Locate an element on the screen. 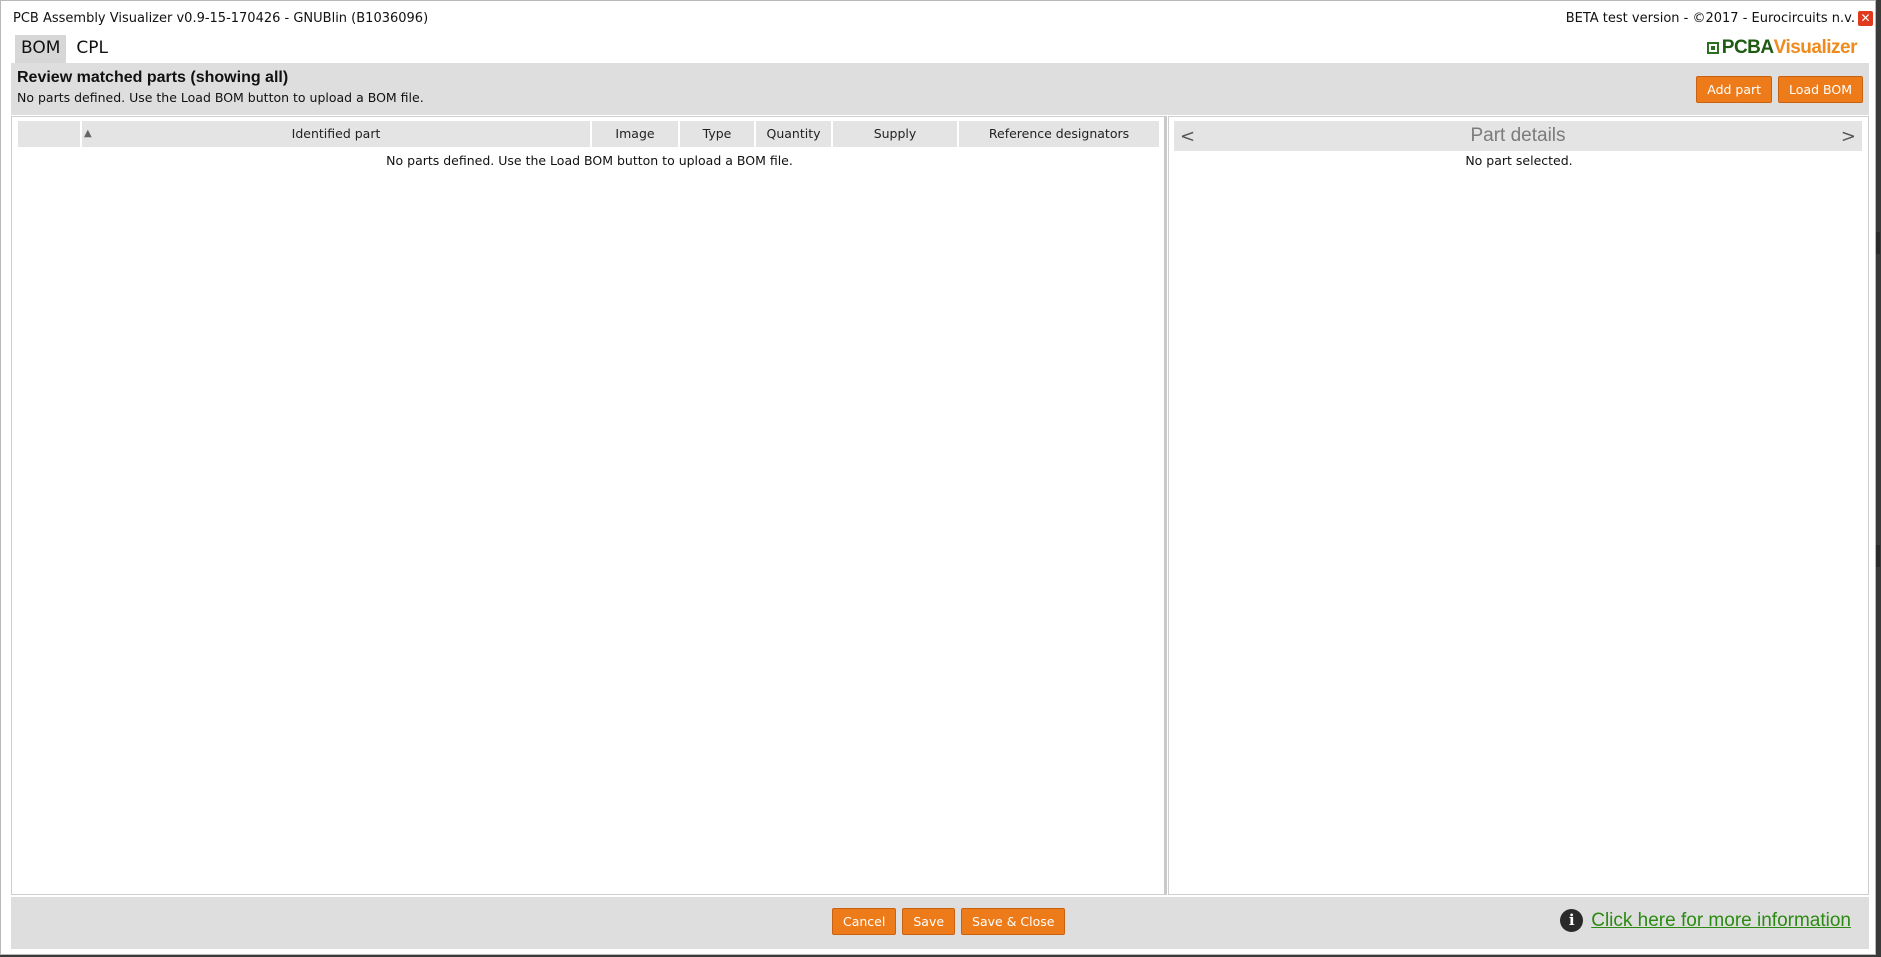 The image size is (1881, 957). column-header-supply: Supply is located at coordinates (896, 134).